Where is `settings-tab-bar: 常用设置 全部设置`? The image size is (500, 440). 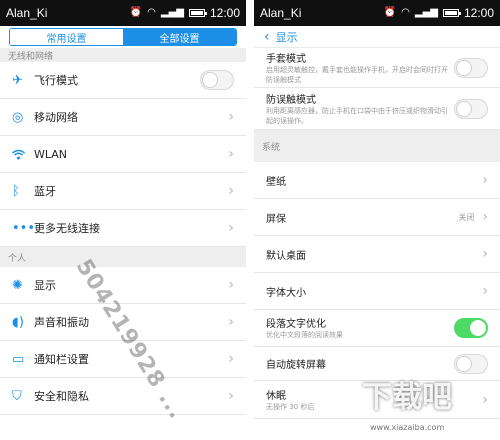
settings-tab-bar: 常用设置 全部设置 is located at coordinates (123, 37).